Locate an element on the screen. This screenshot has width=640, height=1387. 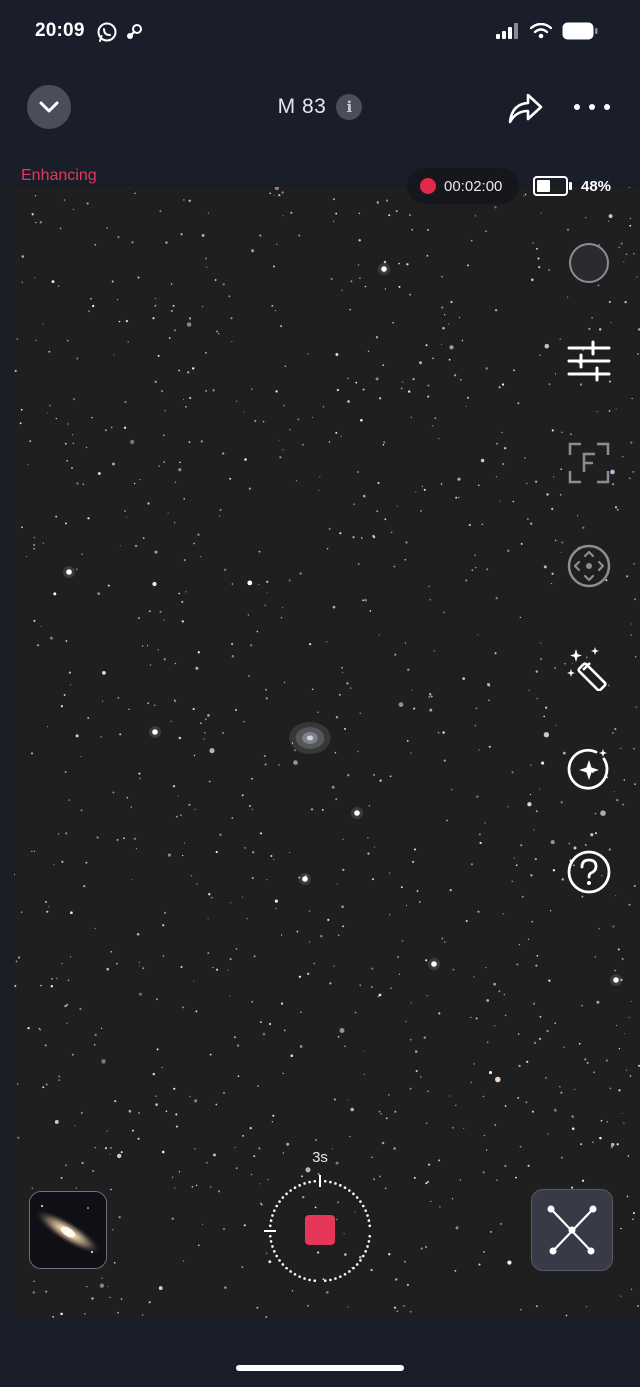
help-button is located at coordinates (589, 872).